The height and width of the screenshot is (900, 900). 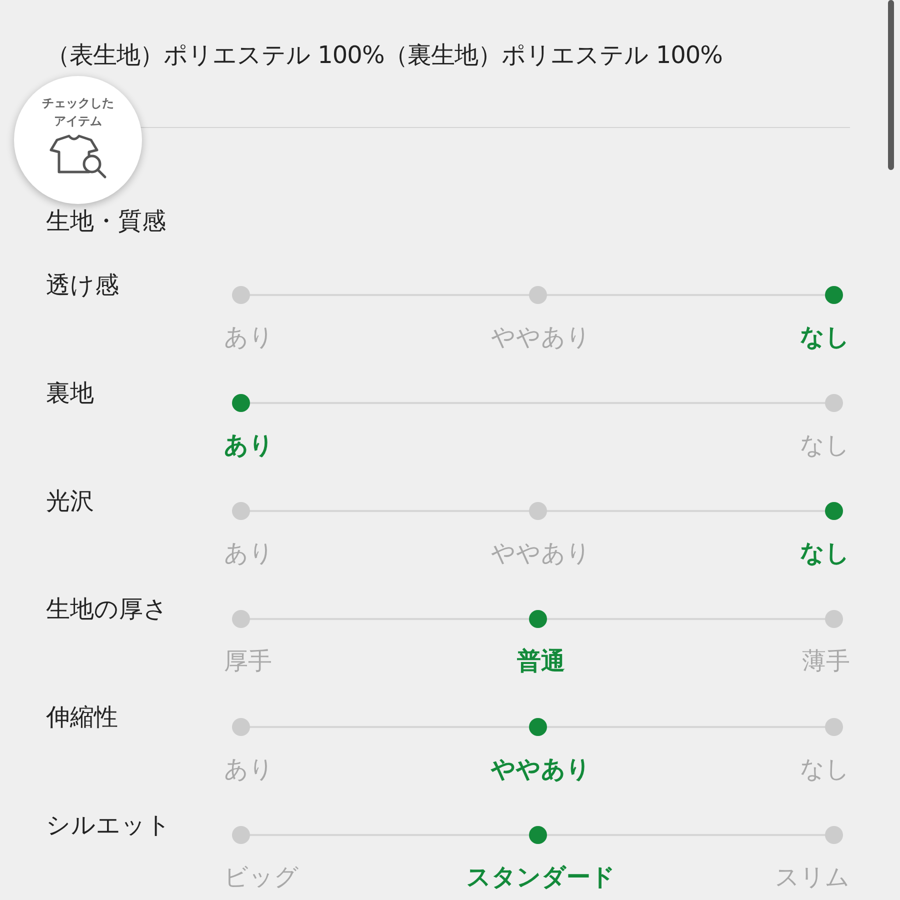 What do you see at coordinates (541, 661) in the screenshot?
I see `option-label: 普通` at bounding box center [541, 661].